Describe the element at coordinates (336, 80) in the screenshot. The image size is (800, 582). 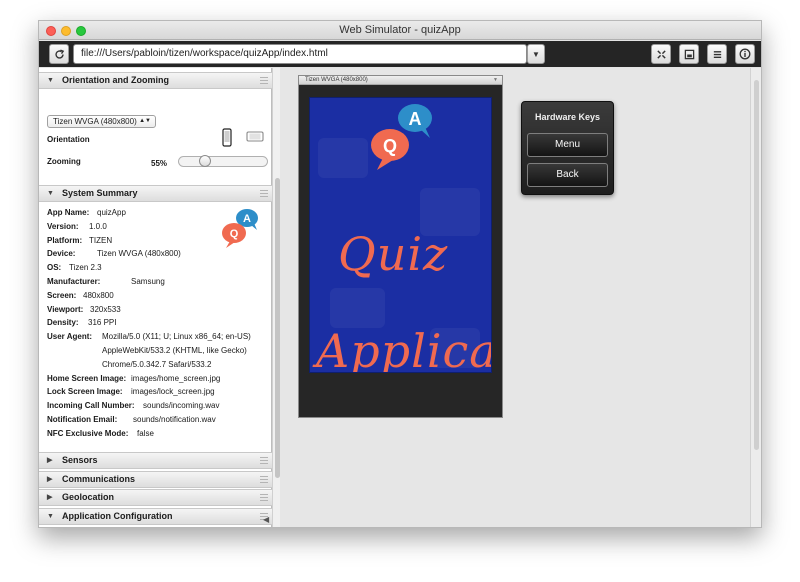
I see `device-frame-label: Tizen WVGA (480x800)` at that location.